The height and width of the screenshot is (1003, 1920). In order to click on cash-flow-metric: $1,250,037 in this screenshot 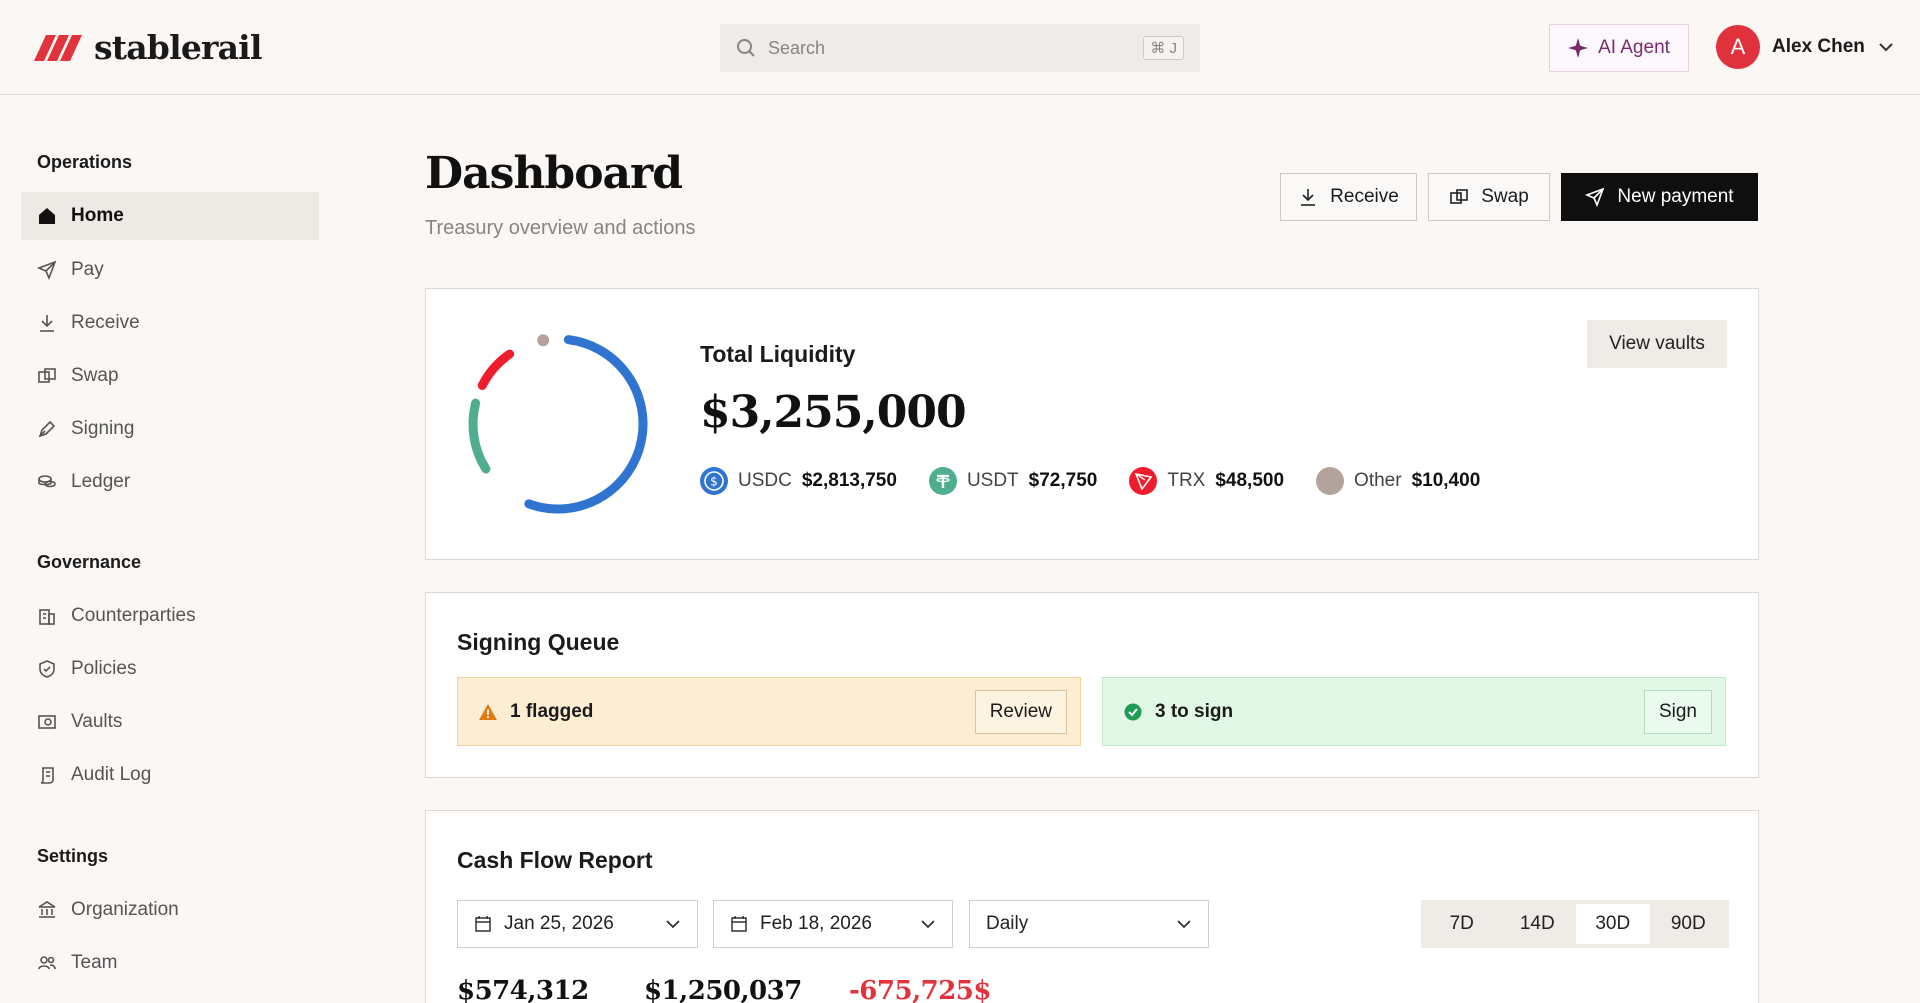, I will do `click(723, 989)`.